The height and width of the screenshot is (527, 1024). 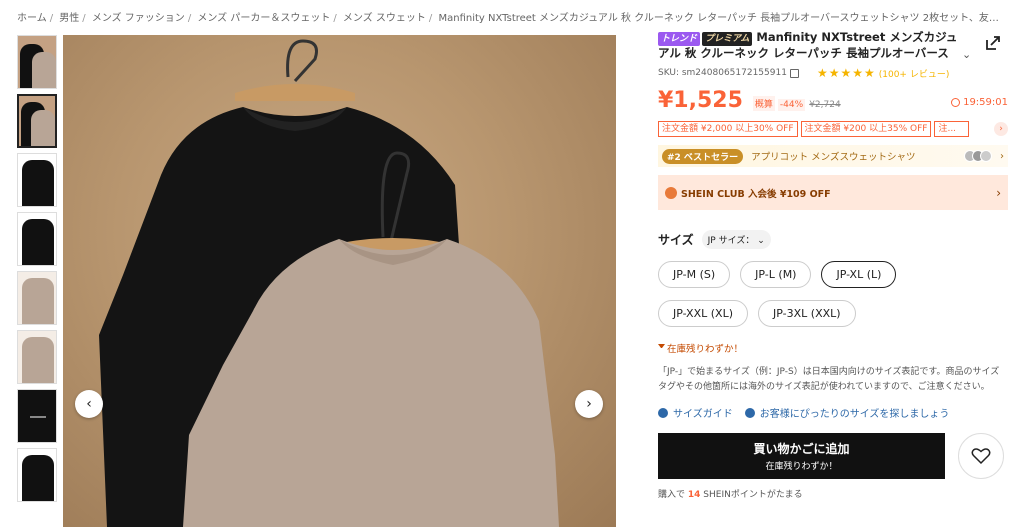 I want to click on price: ¥1,525, so click(x=700, y=100).